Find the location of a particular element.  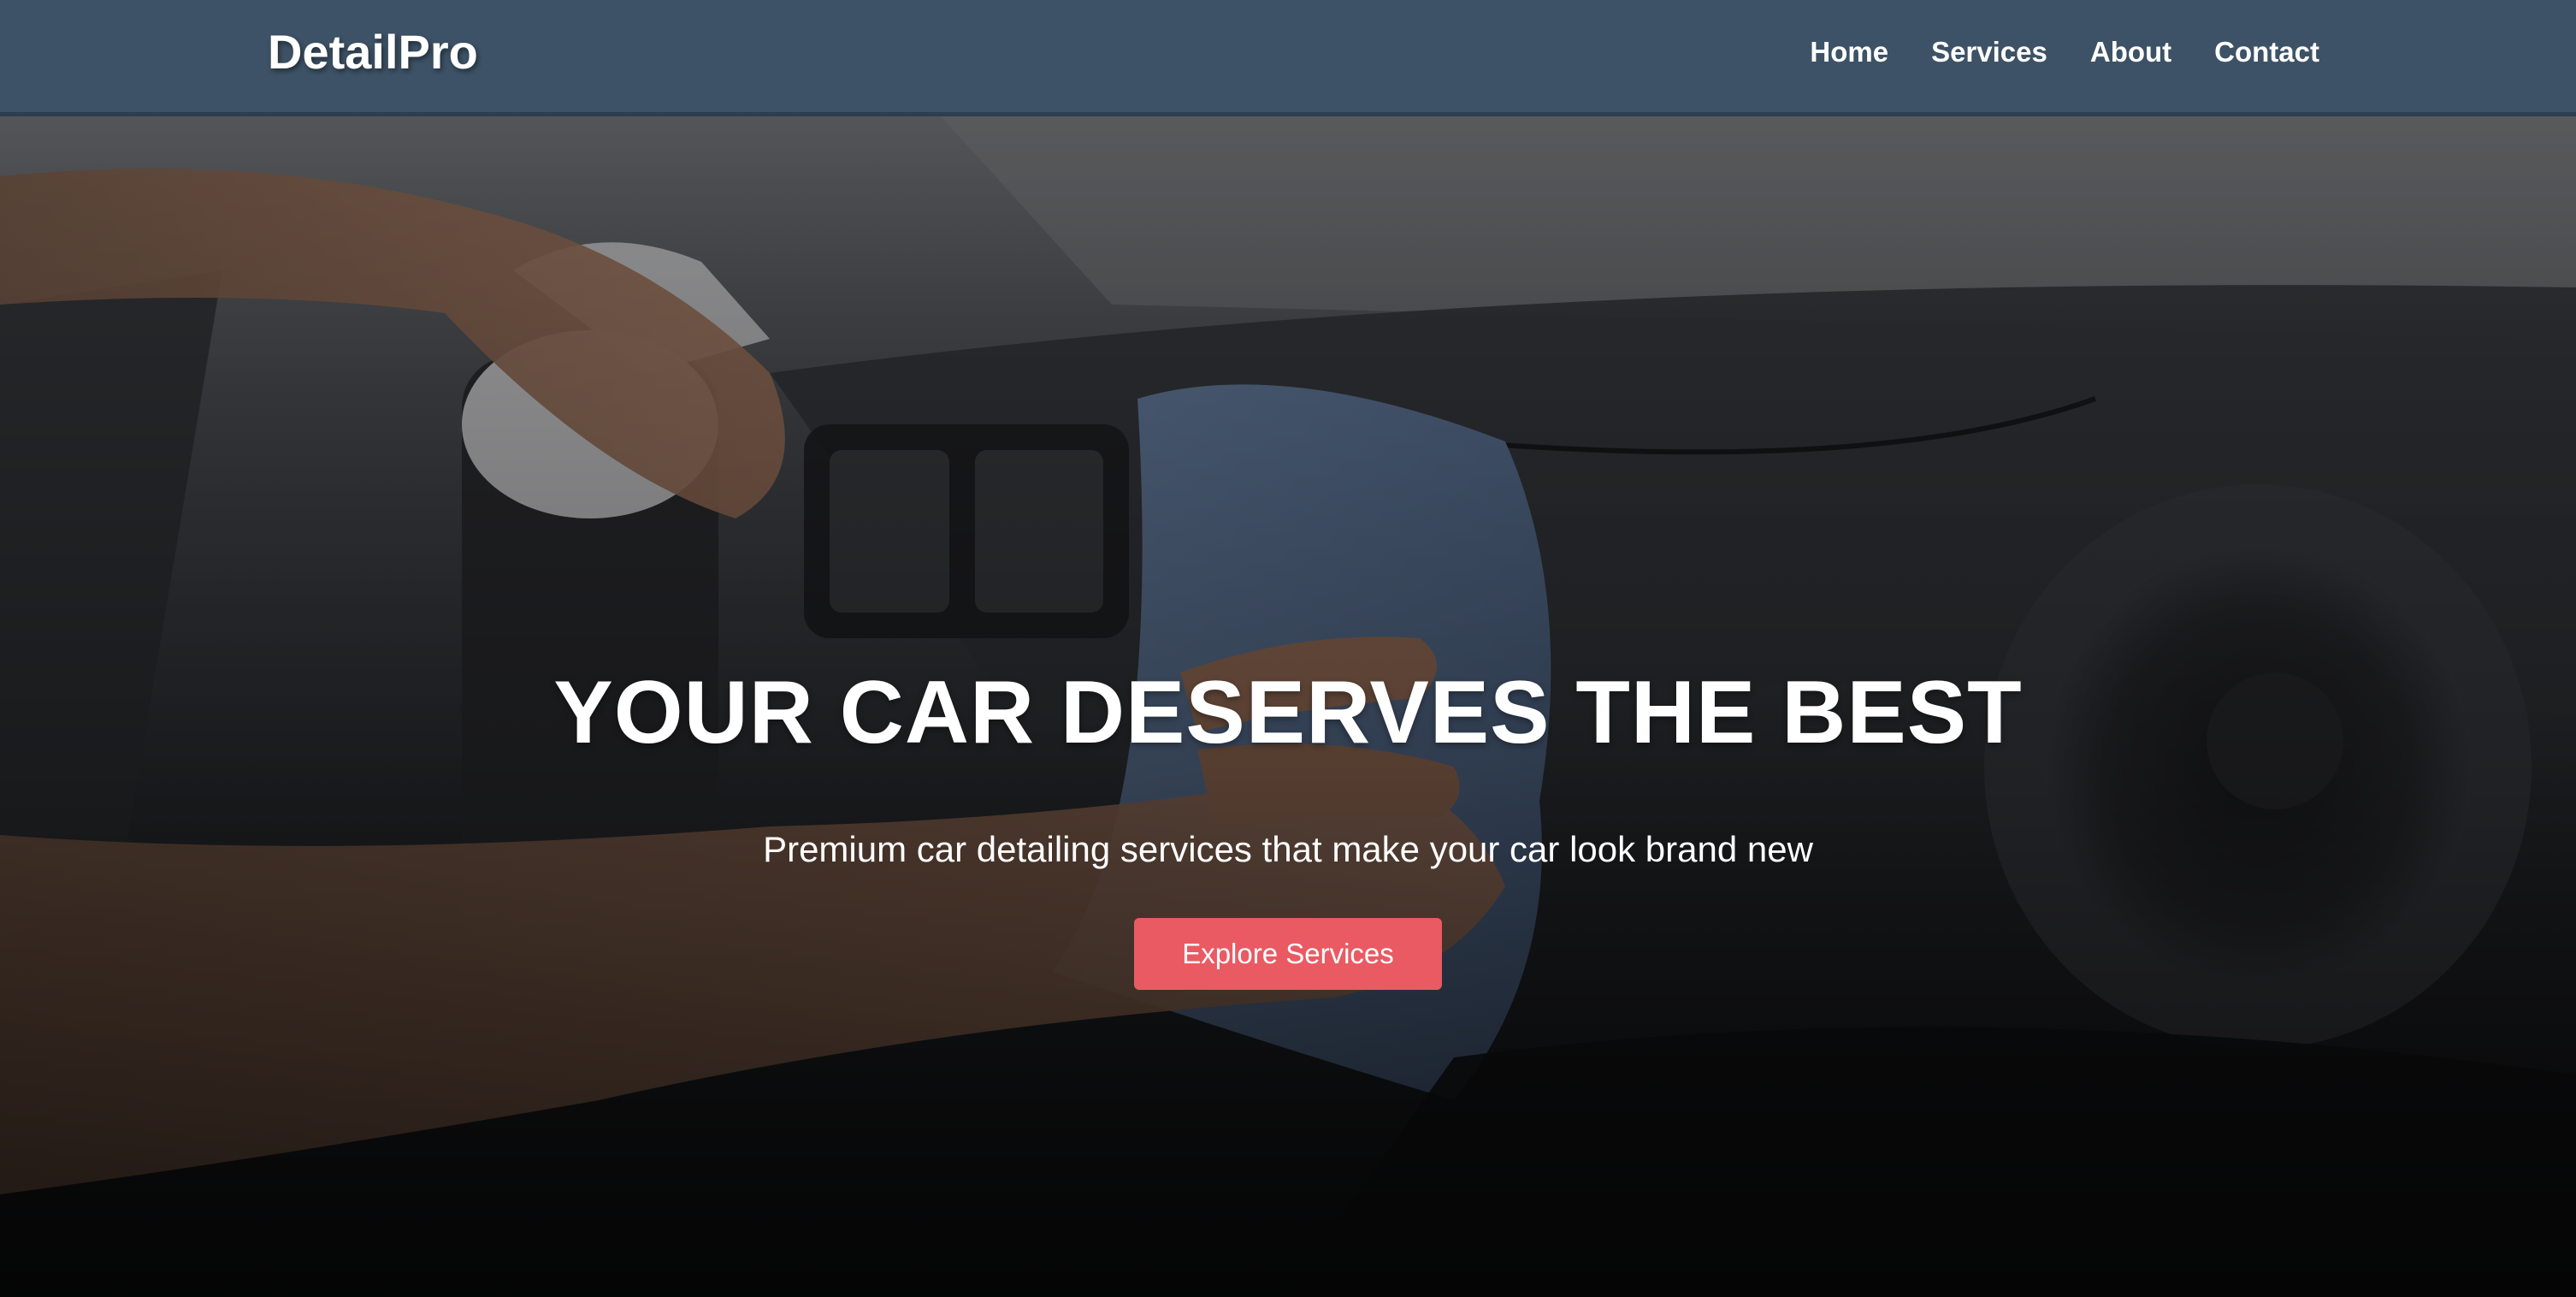

navbar: DetailPro Home Services About Contact is located at coordinates (1288, 58).